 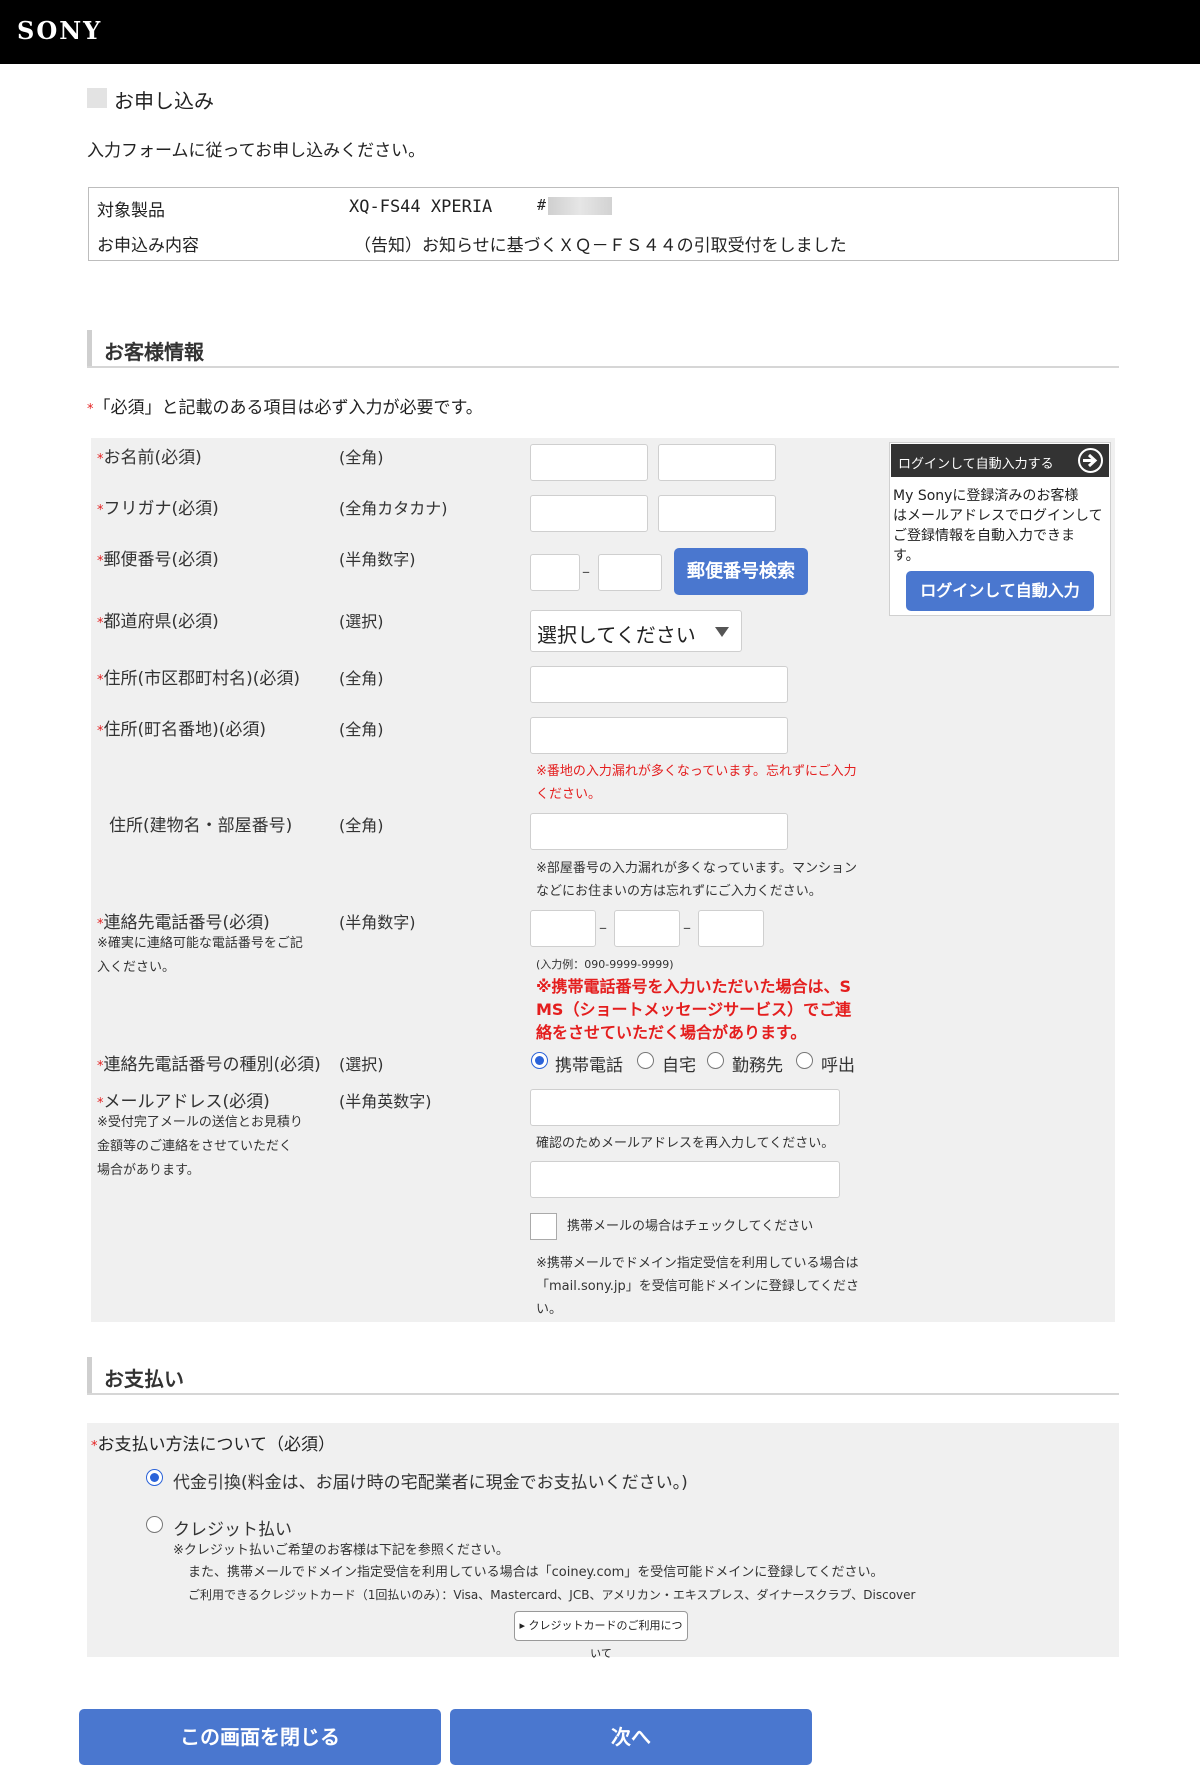 What do you see at coordinates (59, 30) in the screenshot?
I see `sony-logo: SONY` at bounding box center [59, 30].